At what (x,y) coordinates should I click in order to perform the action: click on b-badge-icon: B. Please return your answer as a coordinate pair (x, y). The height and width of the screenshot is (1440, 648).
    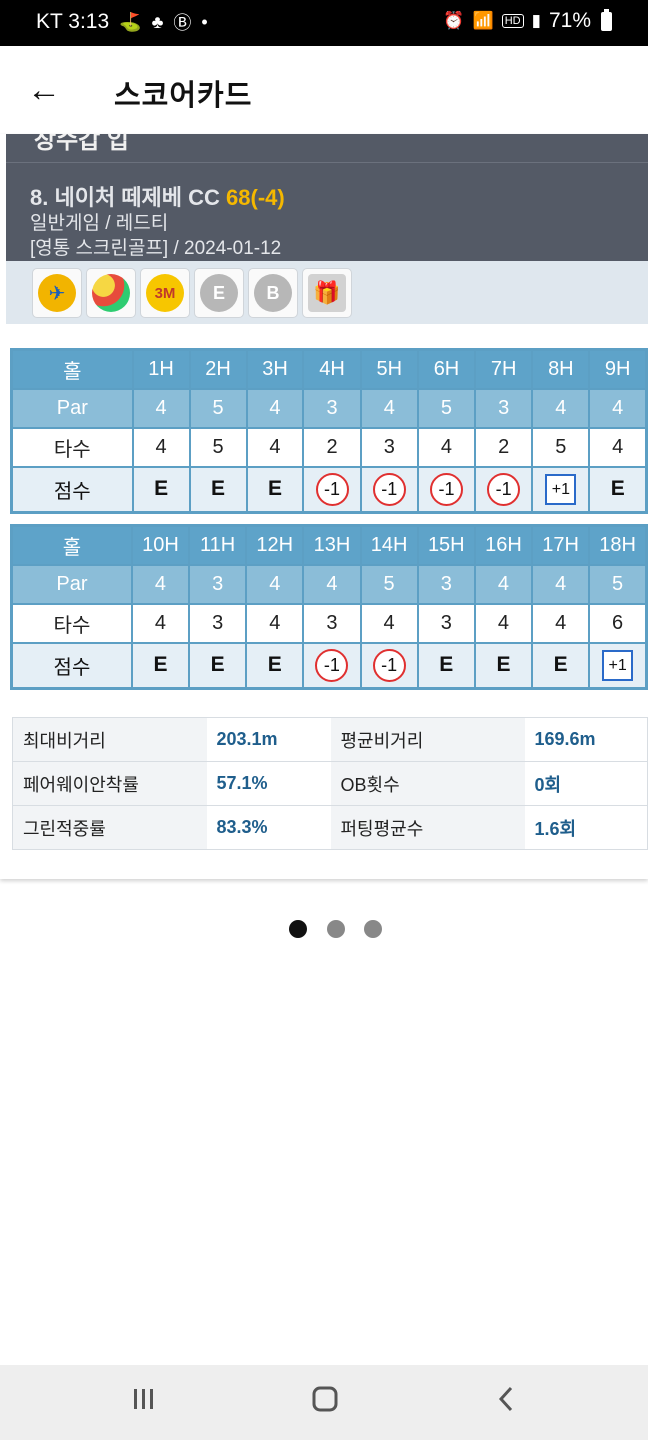
    Looking at the image, I should click on (273, 293).